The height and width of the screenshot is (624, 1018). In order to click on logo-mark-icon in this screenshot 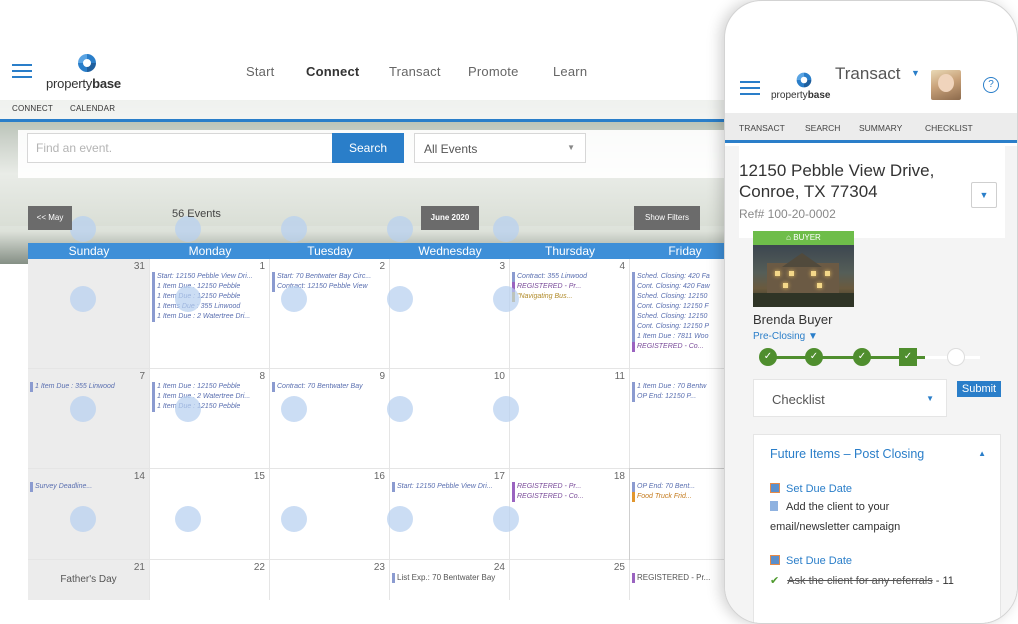, I will do `click(804, 80)`.